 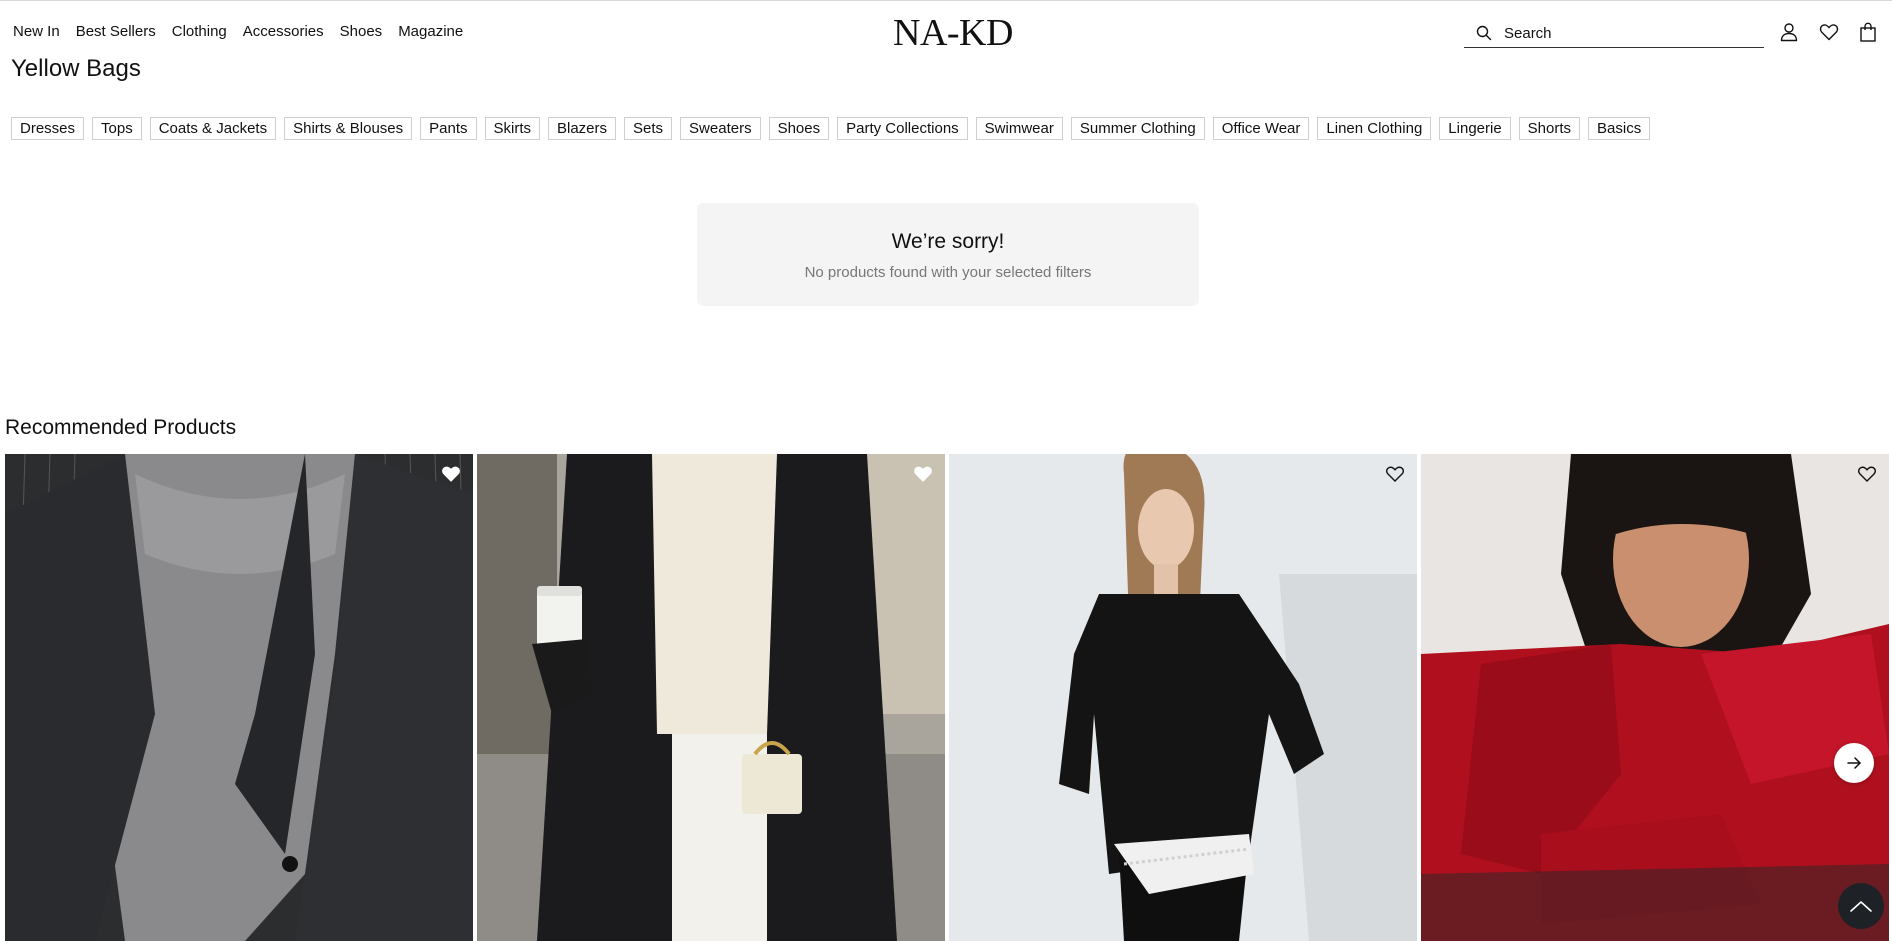 I want to click on category-chip-shorts: Shorts, so click(x=1549, y=128).